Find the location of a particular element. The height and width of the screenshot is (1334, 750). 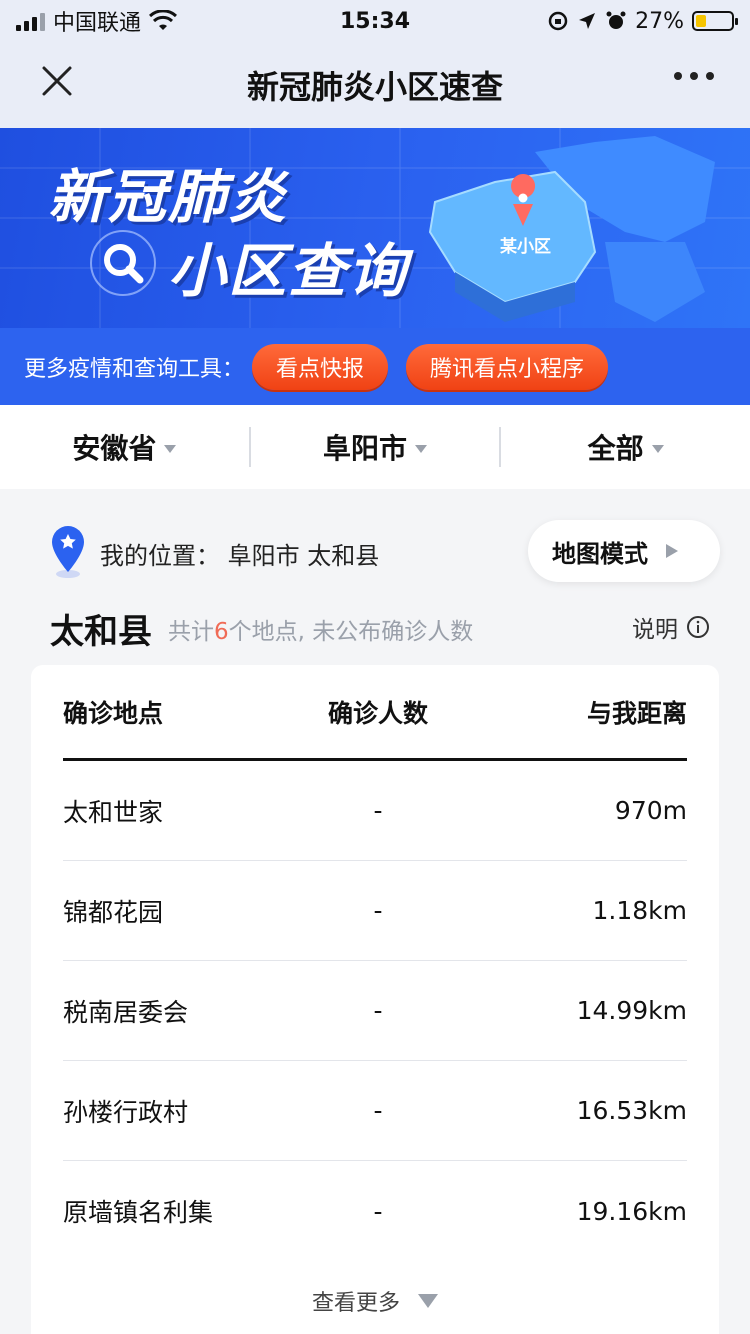

table-row: 锦都花园 - 1.18km is located at coordinates (375, 911).